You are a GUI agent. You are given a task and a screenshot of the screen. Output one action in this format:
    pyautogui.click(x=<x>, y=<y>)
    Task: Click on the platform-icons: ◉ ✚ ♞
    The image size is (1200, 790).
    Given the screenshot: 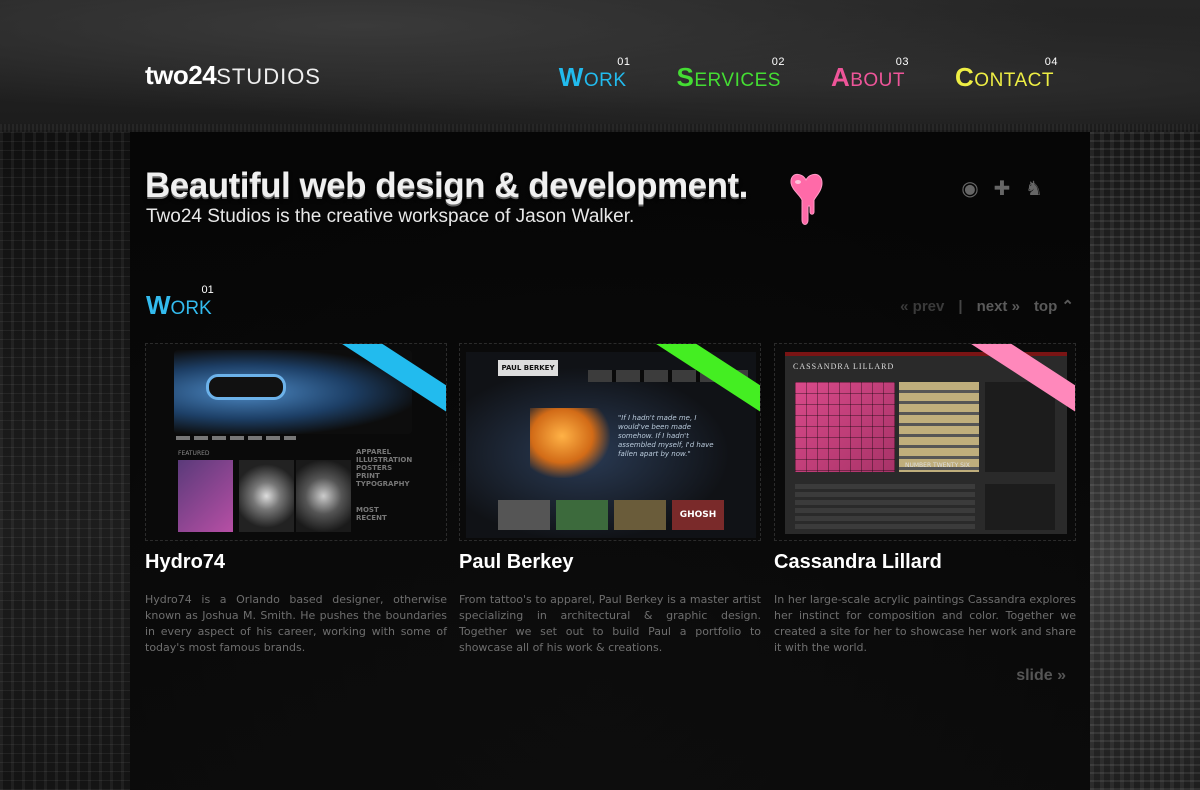 What is the action you would take?
    pyautogui.click(x=1018, y=188)
    